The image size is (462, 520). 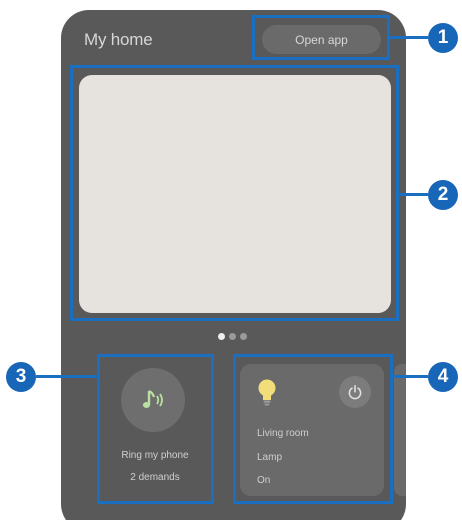 I want to click on callout-badge-2: 2, so click(x=443, y=195).